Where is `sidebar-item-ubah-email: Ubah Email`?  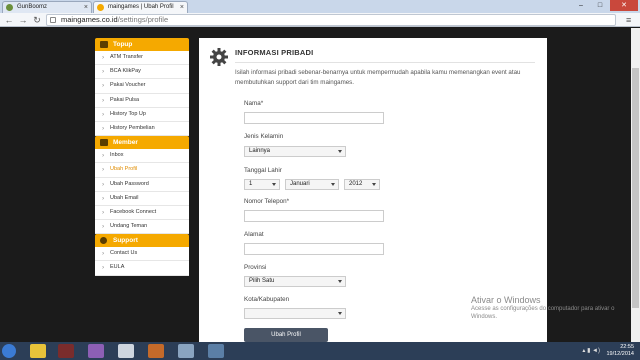
sidebar-item-ubah-email: Ubah Email is located at coordinates (142, 198).